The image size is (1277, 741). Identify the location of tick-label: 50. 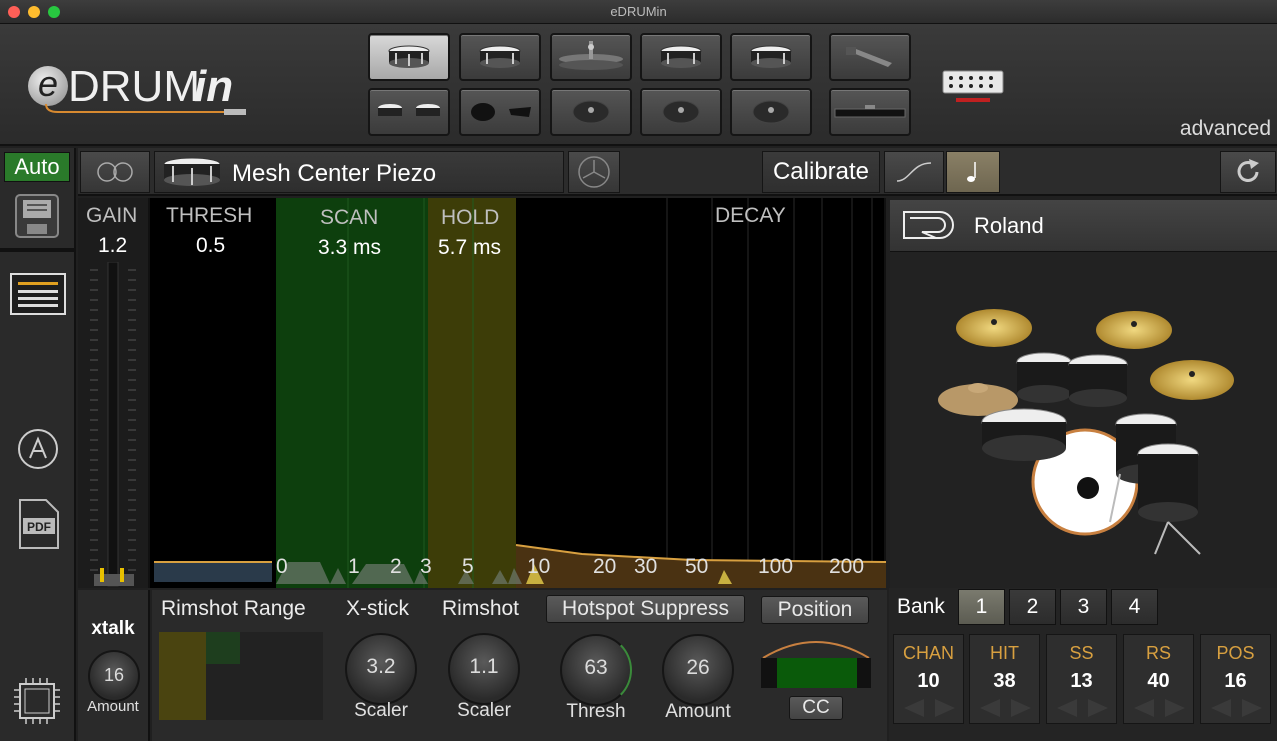
(697, 566).